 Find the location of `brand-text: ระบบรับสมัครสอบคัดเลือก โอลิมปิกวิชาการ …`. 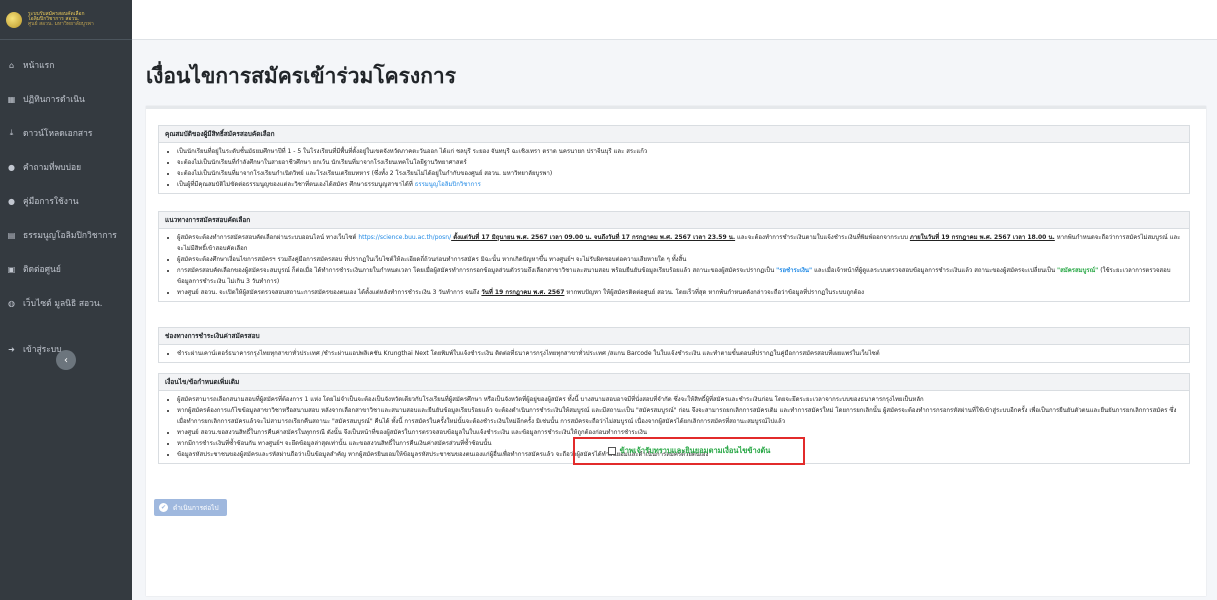

brand-text: ระบบรับสมัครสอบคัดเลือก โอลิมปิกวิชาการ … is located at coordinates (61, 19).